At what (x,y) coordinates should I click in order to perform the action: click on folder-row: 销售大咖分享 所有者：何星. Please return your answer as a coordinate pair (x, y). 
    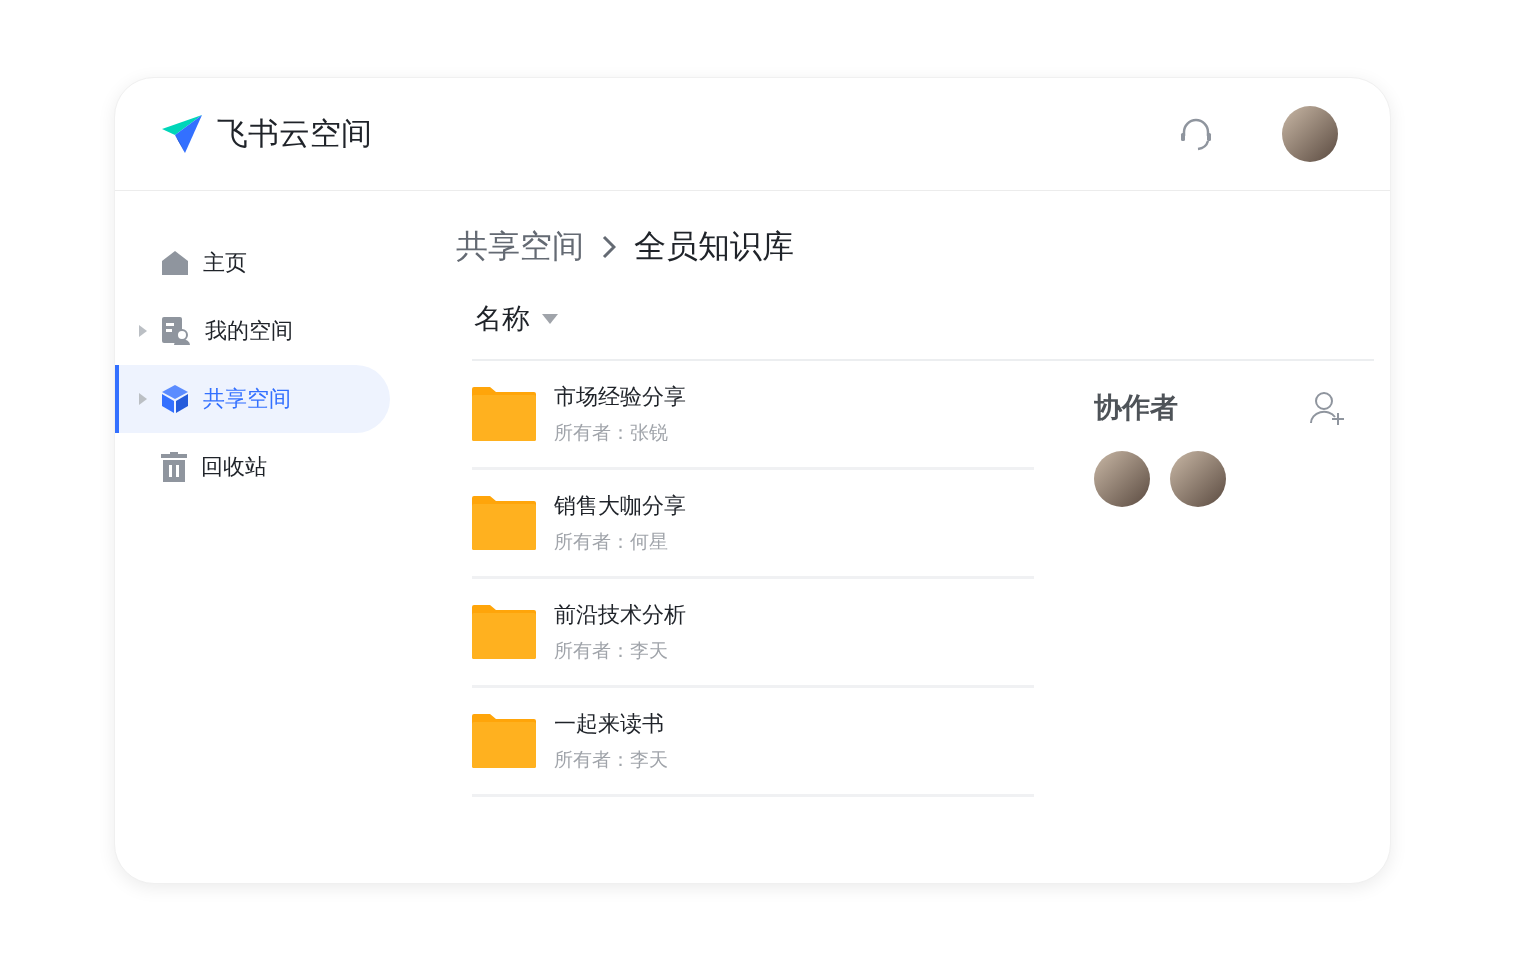
    Looking at the image, I should click on (752, 524).